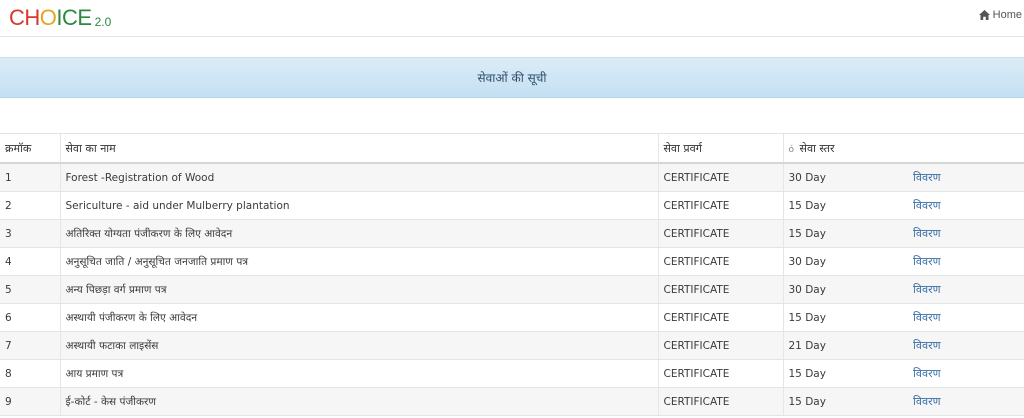  I want to click on logo-letter: E, so click(84, 17).